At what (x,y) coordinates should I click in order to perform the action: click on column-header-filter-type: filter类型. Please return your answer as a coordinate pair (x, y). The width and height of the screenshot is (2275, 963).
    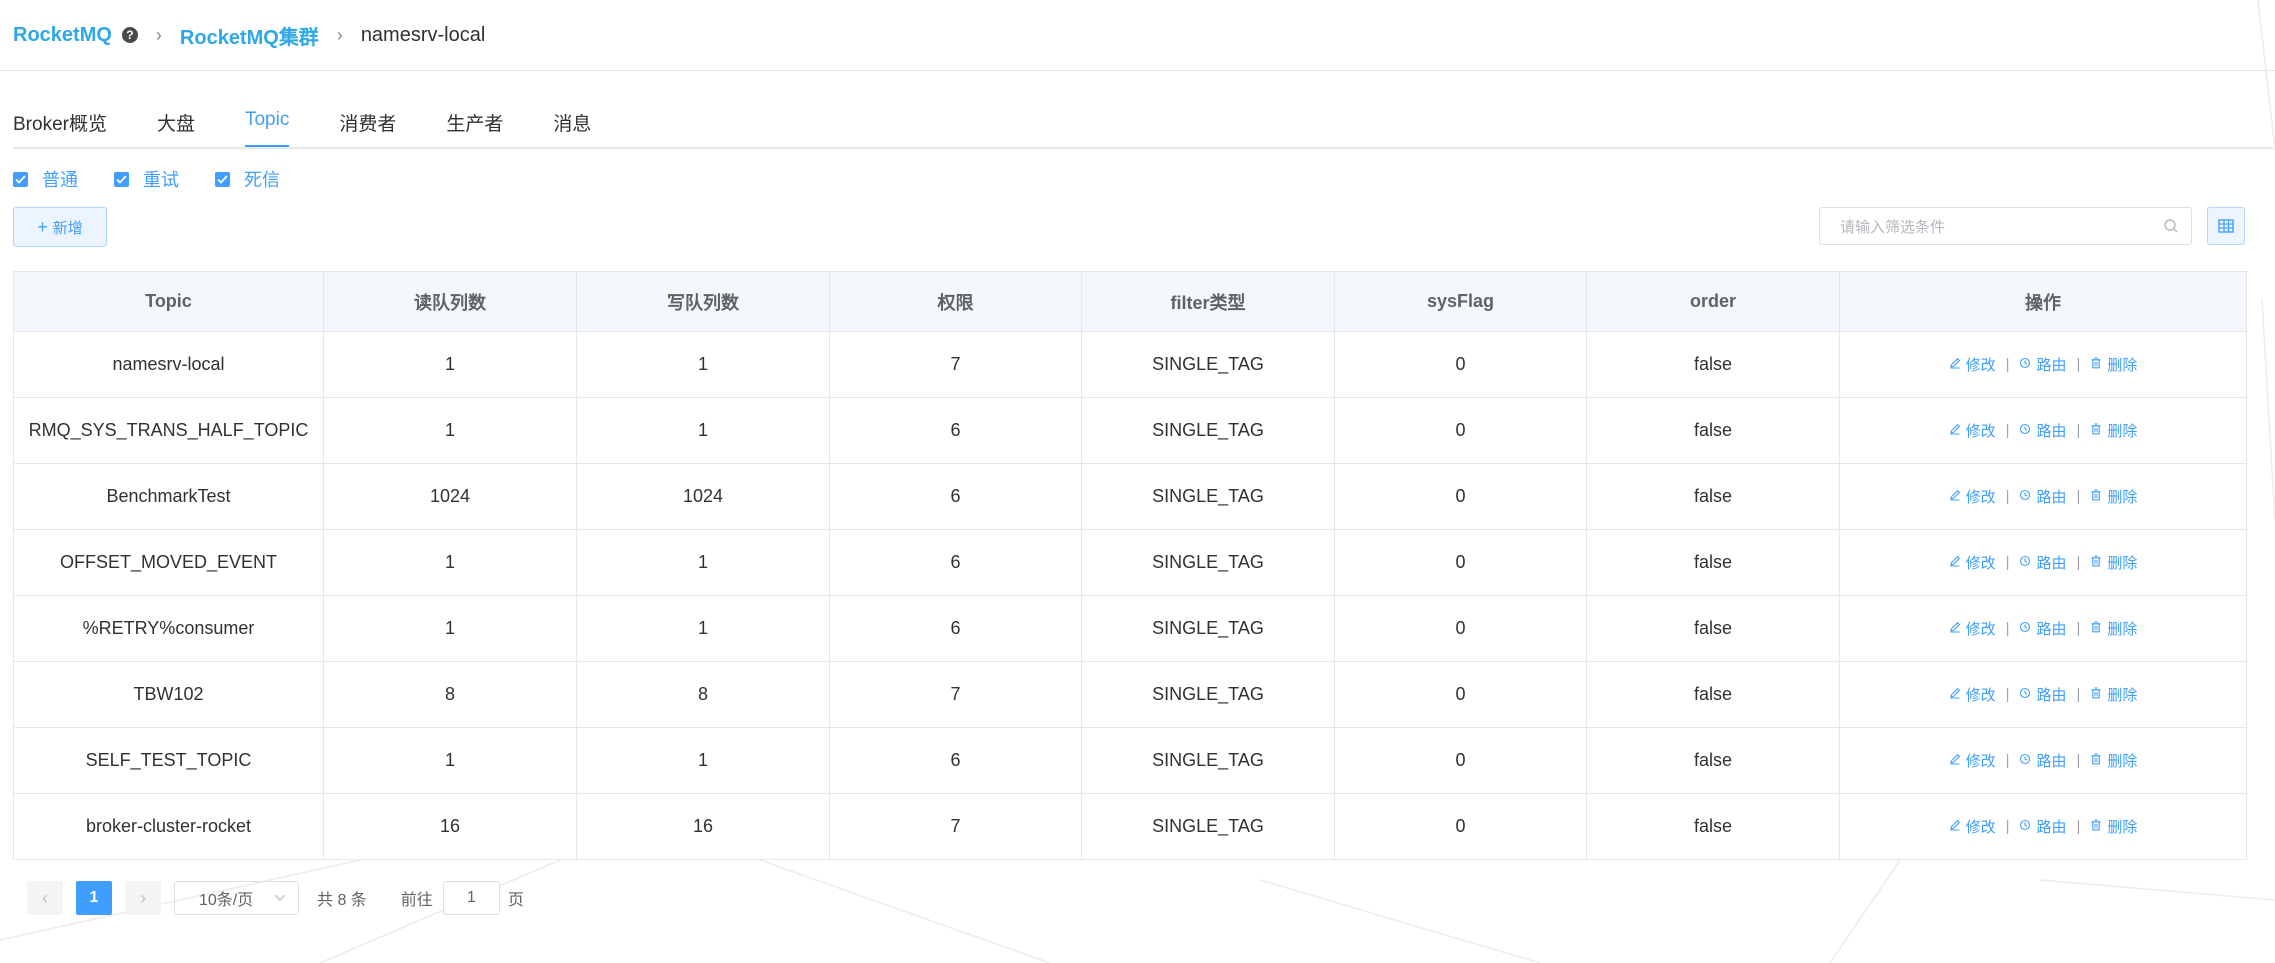
    Looking at the image, I should click on (1208, 301).